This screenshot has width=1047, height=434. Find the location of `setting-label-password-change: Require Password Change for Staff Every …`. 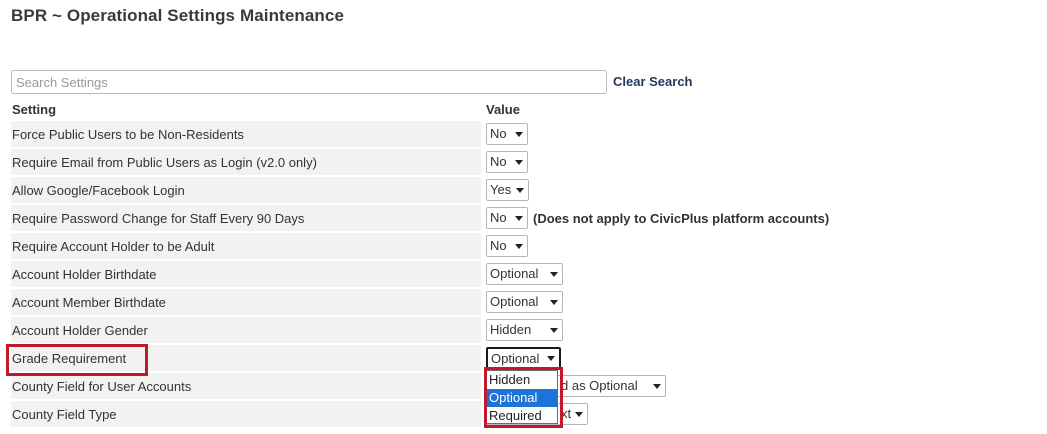

setting-label-password-change: Require Password Change for Staff Every … is located at coordinates (158, 218).